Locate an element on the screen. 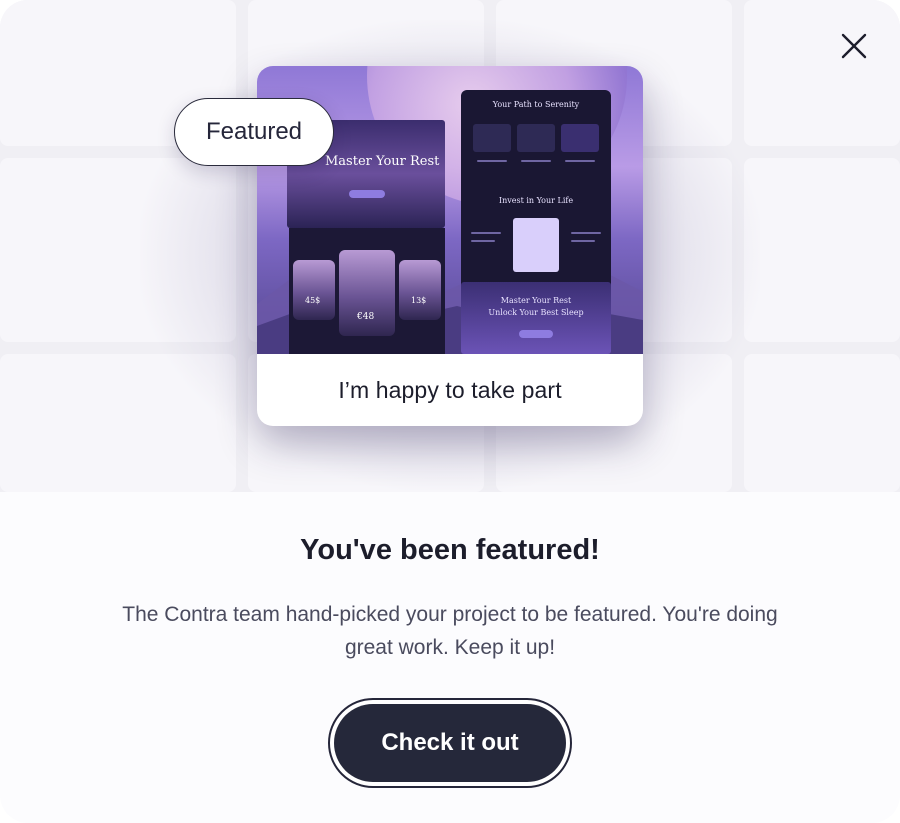  preview-cards-section: 45$ €48 13$ is located at coordinates (367, 291).